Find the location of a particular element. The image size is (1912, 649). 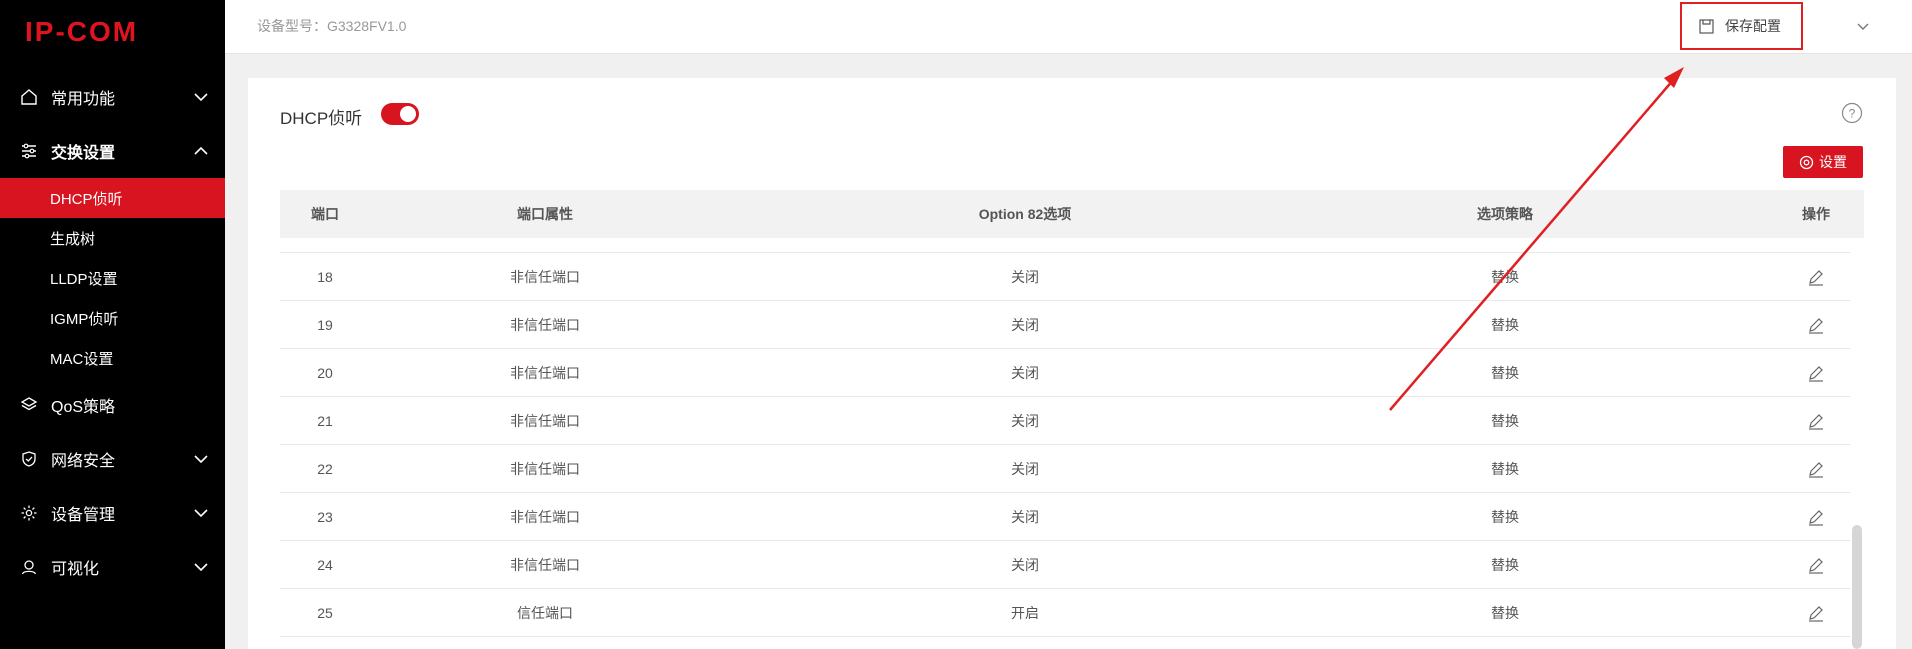

sidebar-item-spanning-tree: 生成树 is located at coordinates (112, 238).